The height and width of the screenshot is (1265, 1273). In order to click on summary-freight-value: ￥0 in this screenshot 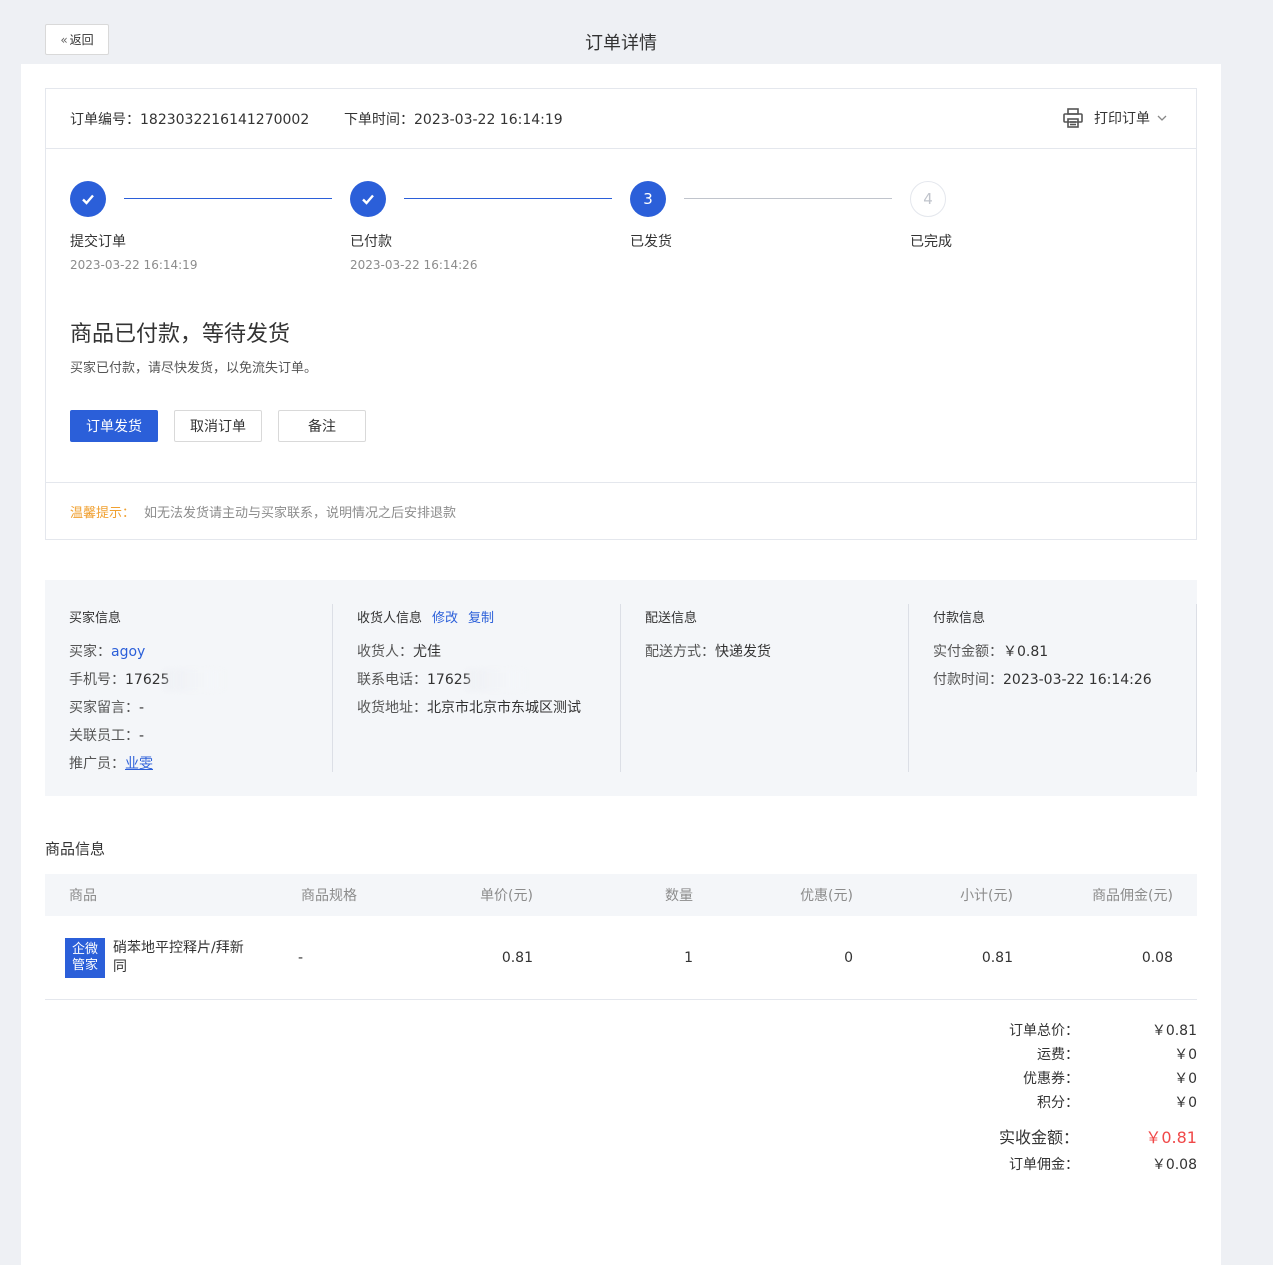, I will do `click(1185, 1055)`.